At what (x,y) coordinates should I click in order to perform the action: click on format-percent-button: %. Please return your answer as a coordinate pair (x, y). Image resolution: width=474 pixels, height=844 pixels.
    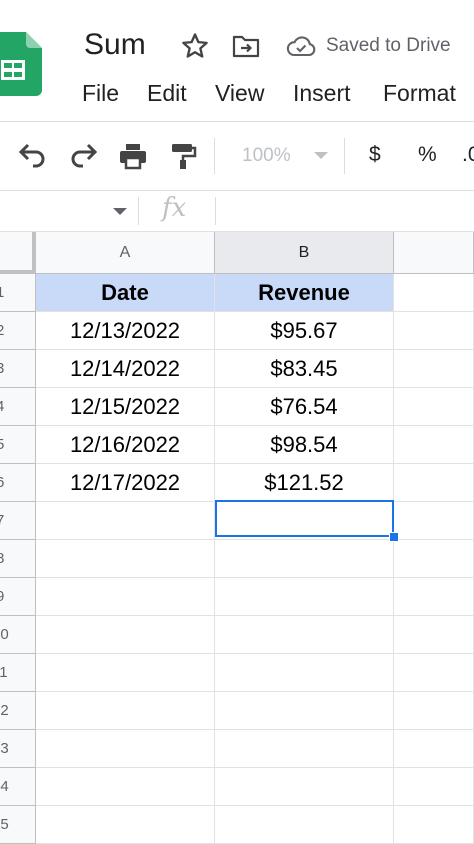
    Looking at the image, I should click on (427, 155).